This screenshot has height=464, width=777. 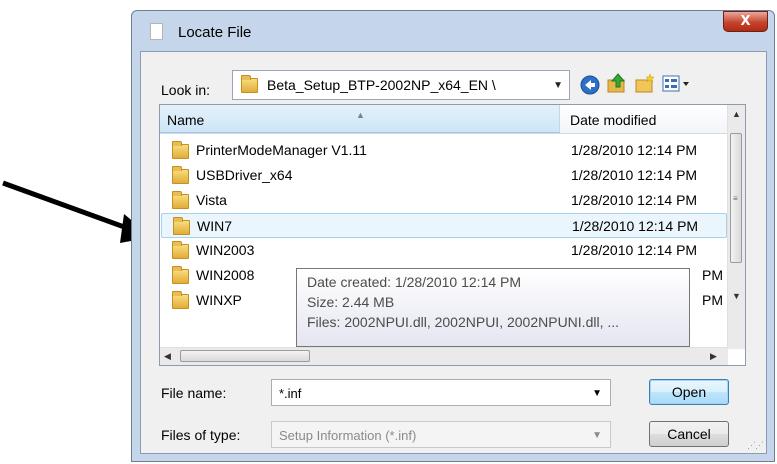 I want to click on scroll-right-icon: ▶, so click(x=713, y=356).